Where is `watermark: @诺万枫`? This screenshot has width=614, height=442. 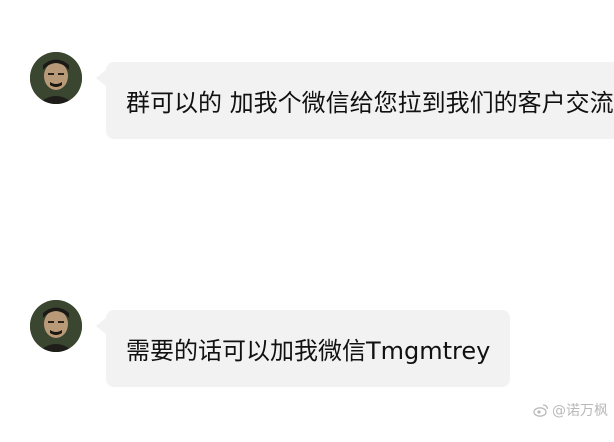
watermark: @诺万枫 is located at coordinates (570, 410).